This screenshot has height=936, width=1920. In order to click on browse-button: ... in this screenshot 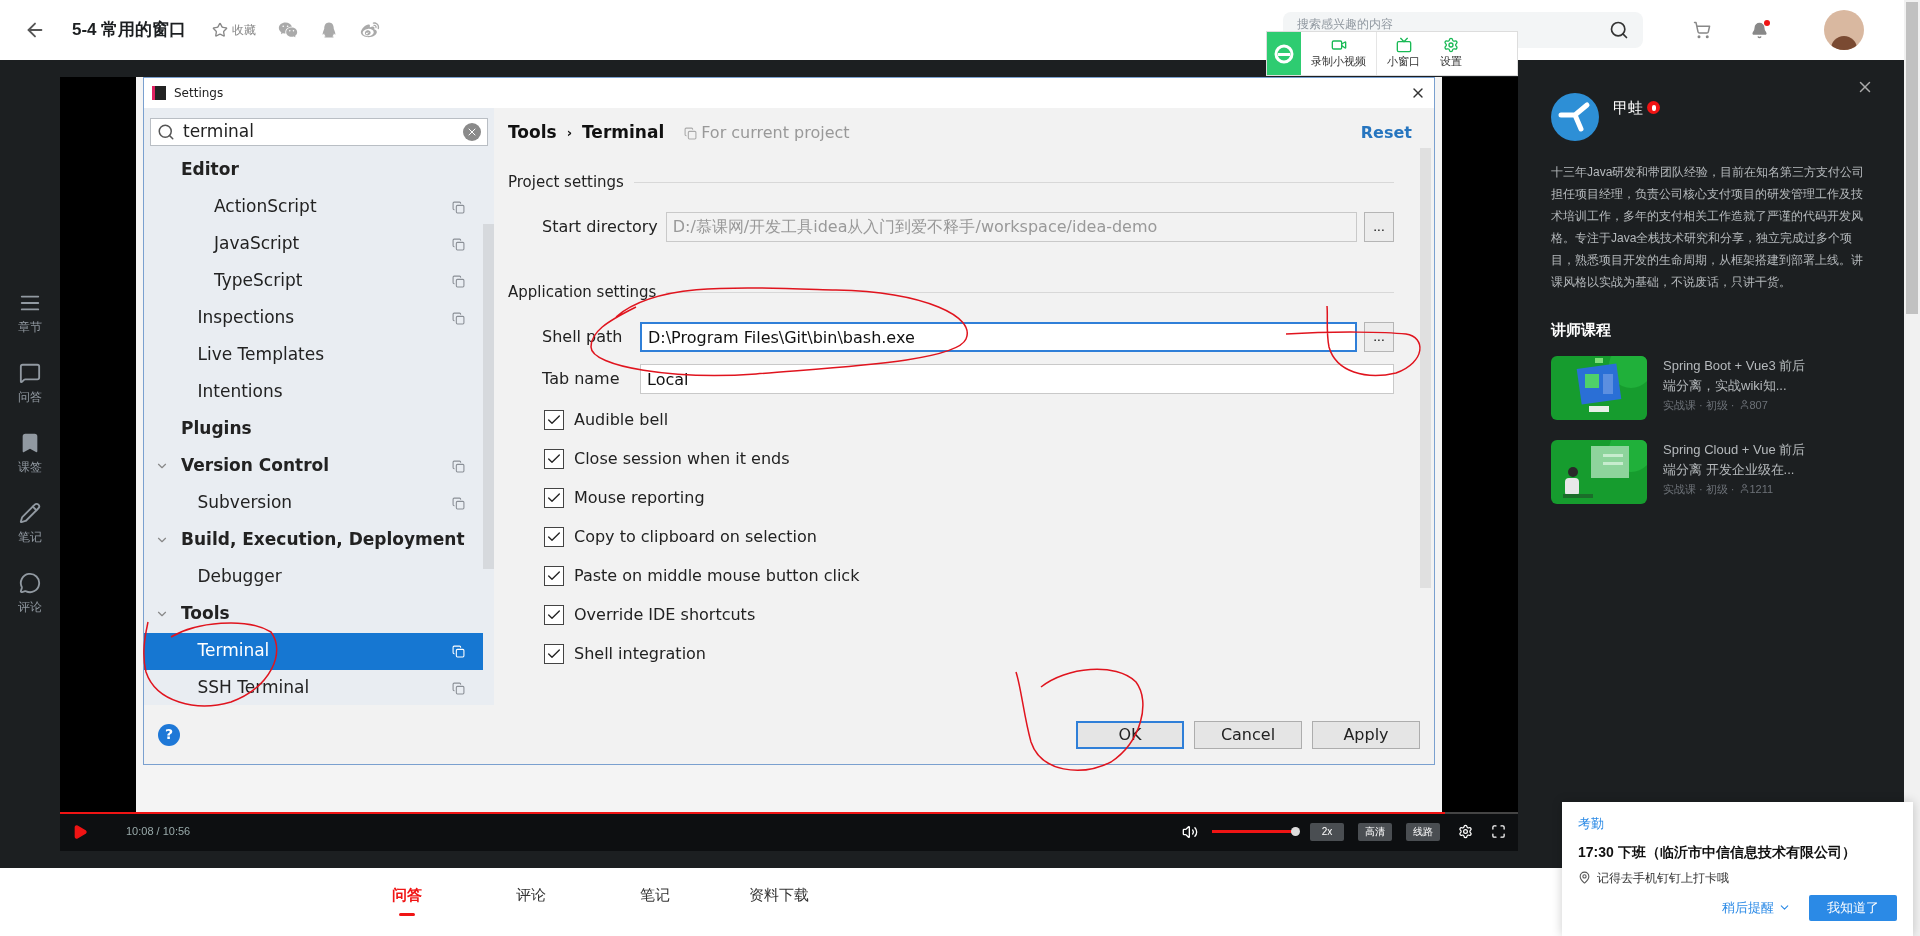, I will do `click(1379, 337)`.